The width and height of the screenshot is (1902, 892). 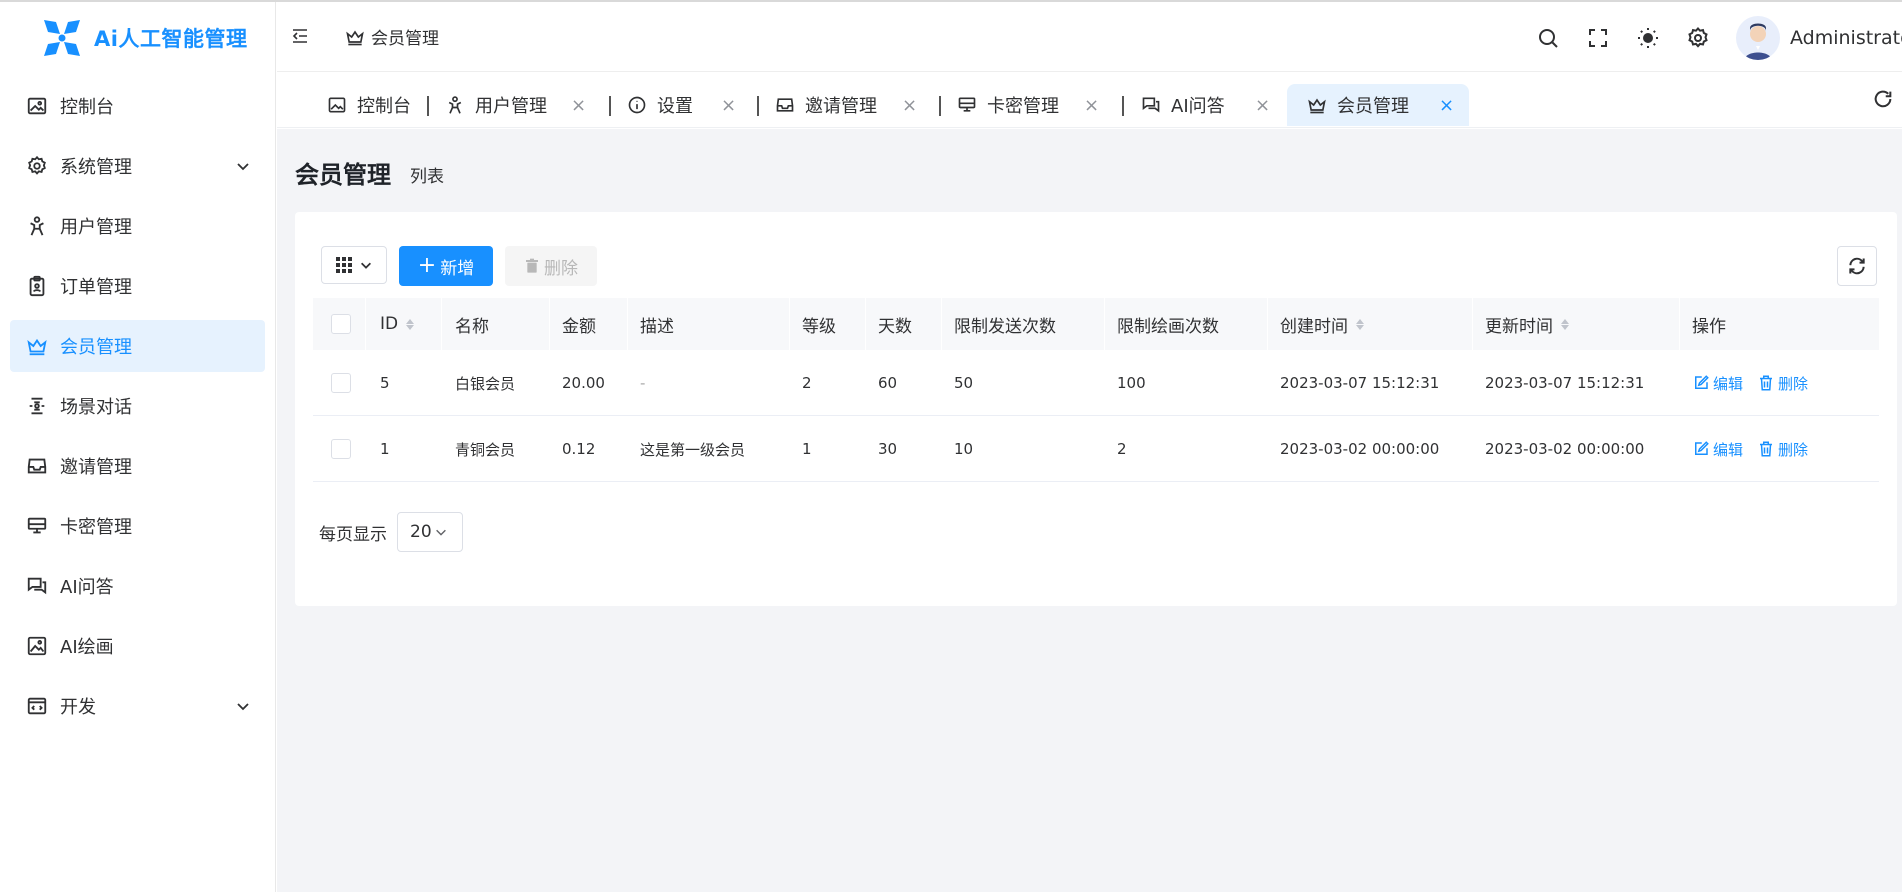 I want to click on tab-cards: 卡密管理 ×, so click(x=1028, y=105).